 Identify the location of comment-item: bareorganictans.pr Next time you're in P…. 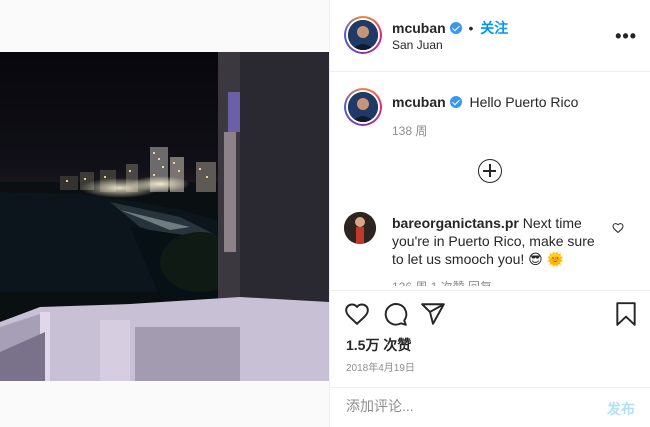
(501, 241).